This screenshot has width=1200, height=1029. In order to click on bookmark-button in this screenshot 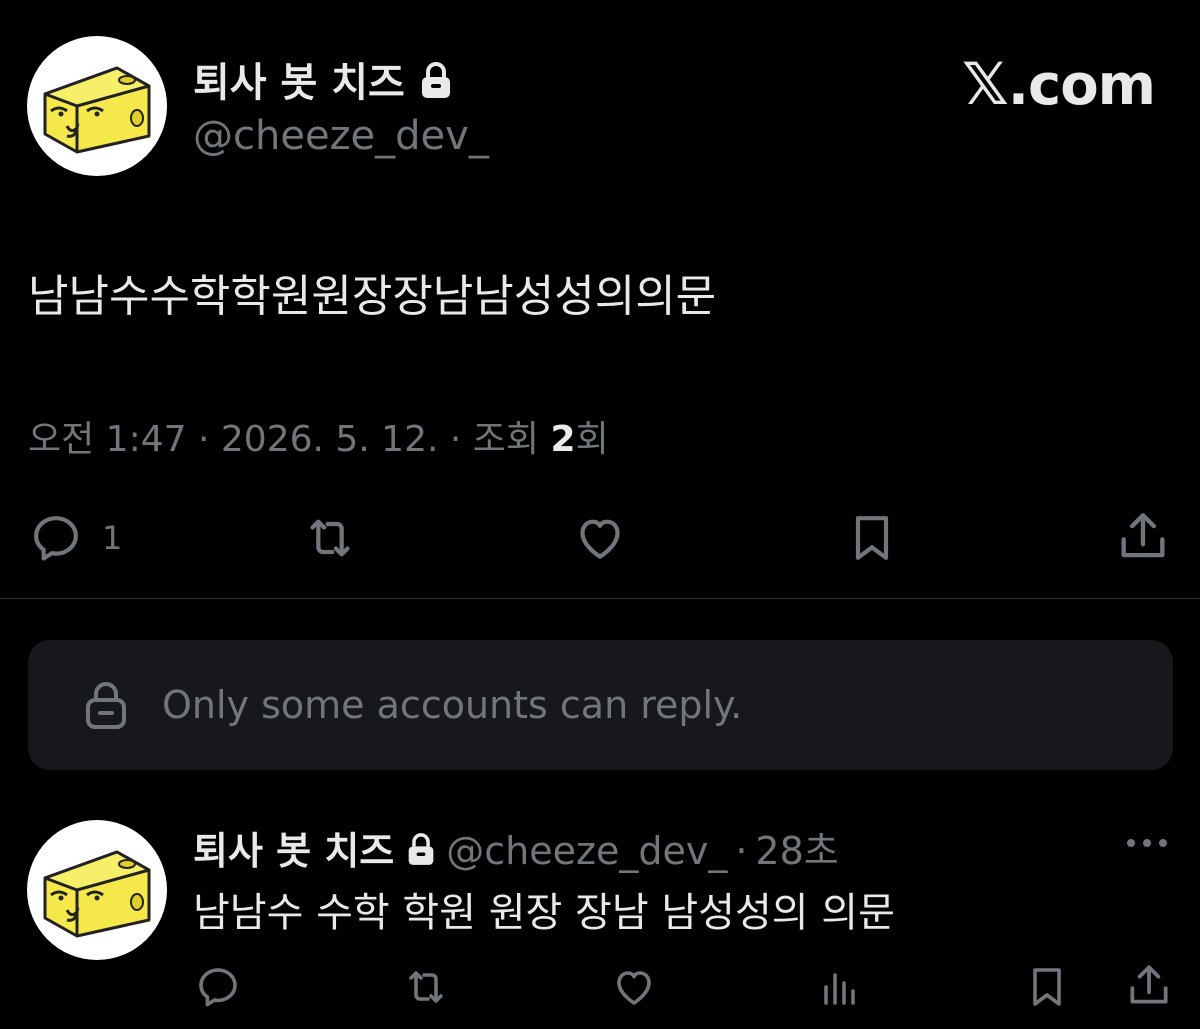, I will do `click(872, 538)`.